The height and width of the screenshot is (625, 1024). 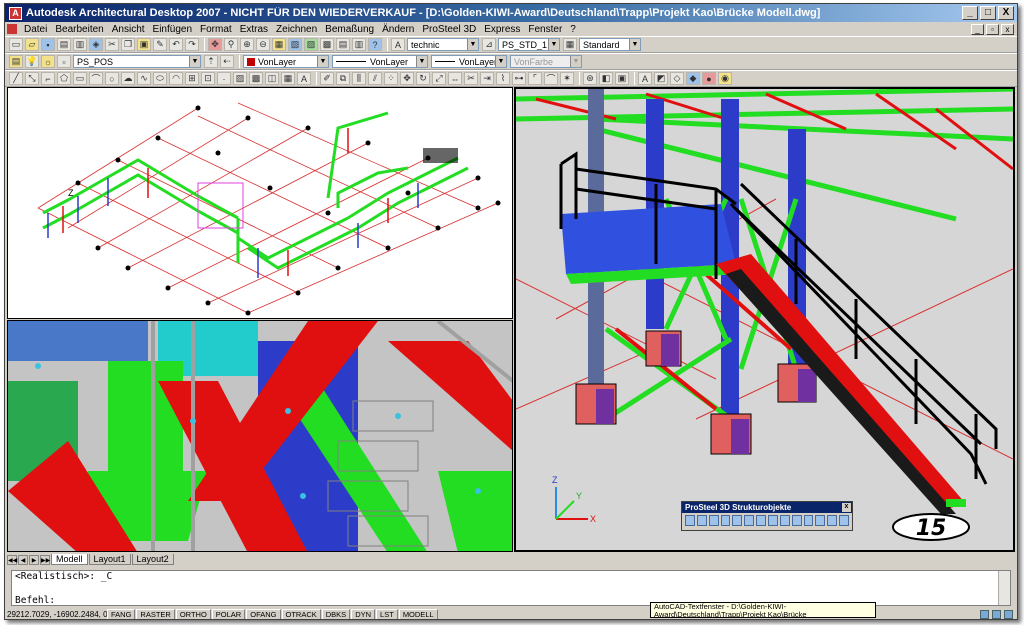 I want to click on layer-on-icon: 💡, so click(x=32, y=61).